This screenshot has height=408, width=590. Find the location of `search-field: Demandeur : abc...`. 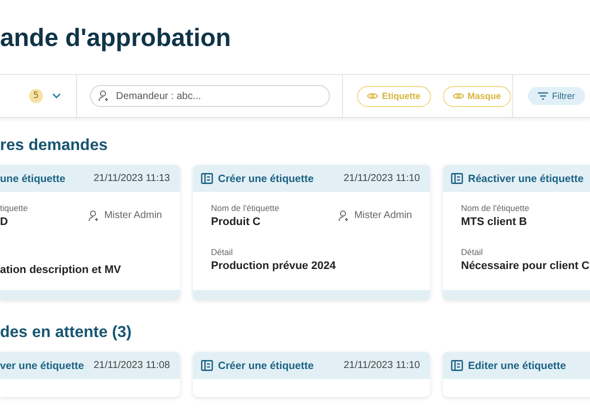

search-field: Demandeur : abc... is located at coordinates (210, 96).